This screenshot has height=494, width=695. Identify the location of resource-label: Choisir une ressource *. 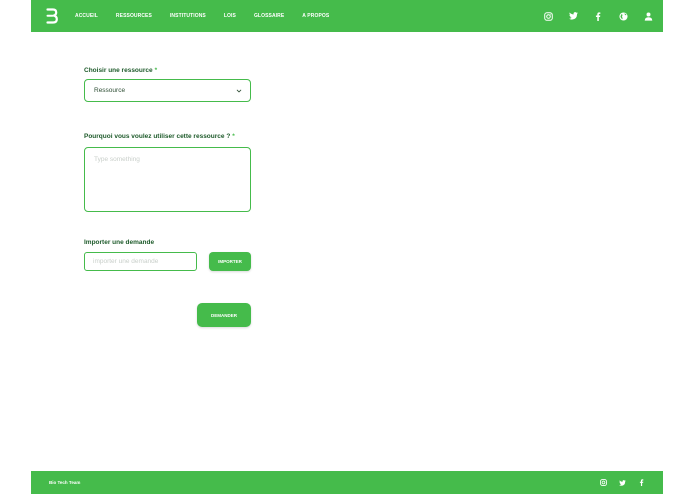
(120, 70).